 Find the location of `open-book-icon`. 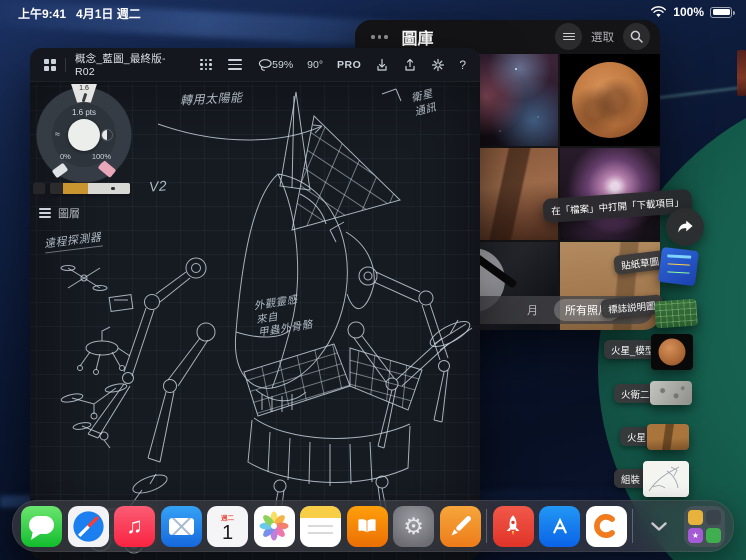

open-book-icon is located at coordinates (367, 526).